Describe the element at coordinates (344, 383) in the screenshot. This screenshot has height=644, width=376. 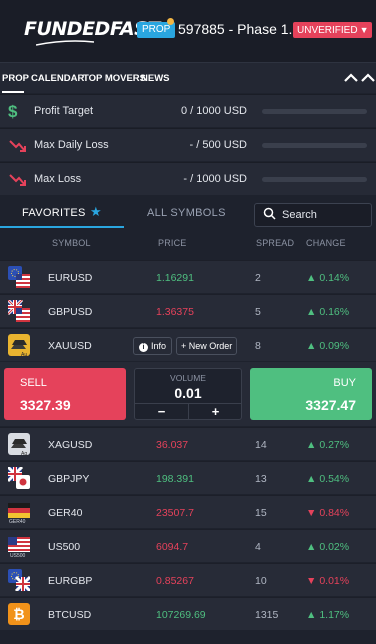
I see `buy-label: BUY` at that location.